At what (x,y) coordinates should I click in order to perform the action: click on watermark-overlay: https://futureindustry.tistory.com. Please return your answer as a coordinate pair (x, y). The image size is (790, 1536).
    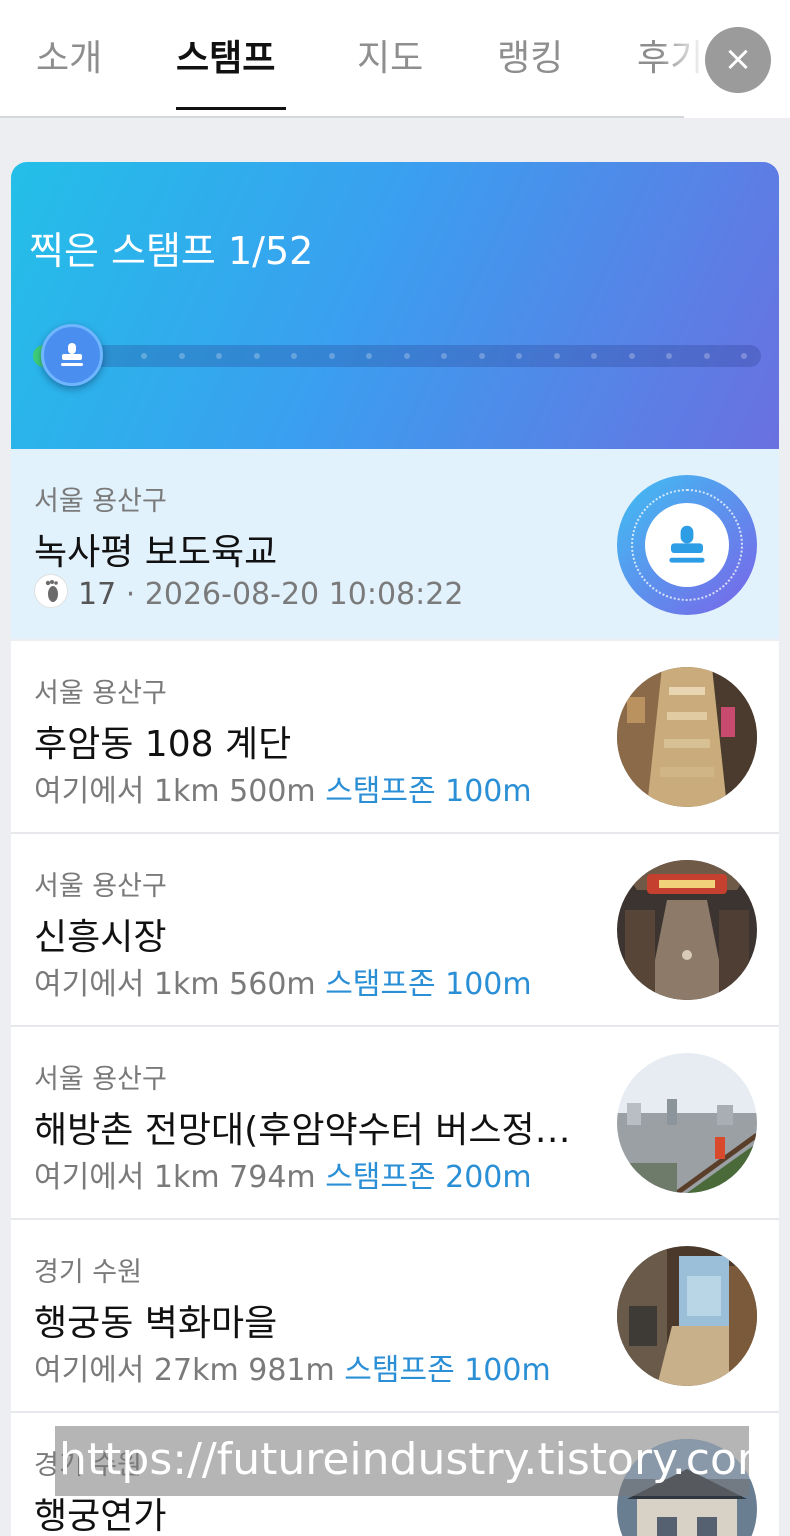
    Looking at the image, I should click on (417, 1461).